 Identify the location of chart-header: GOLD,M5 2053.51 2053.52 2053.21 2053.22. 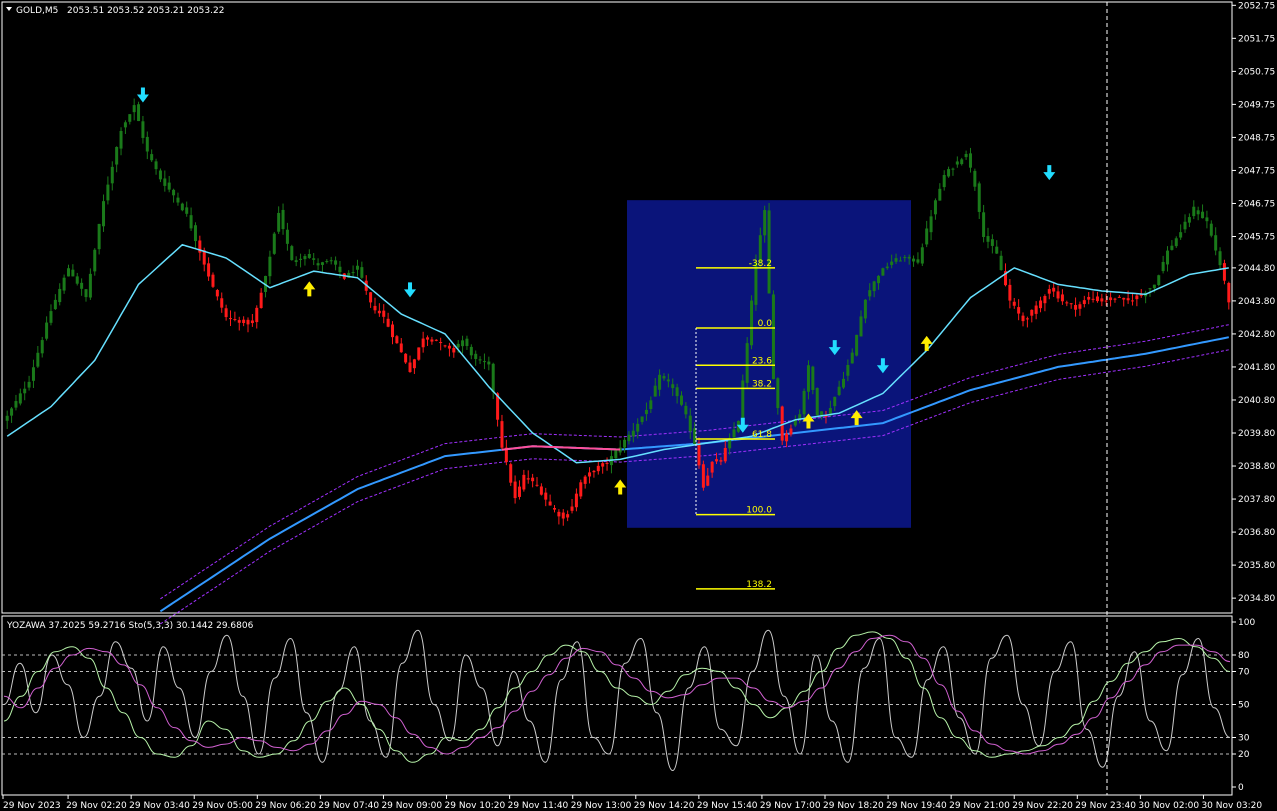
(115, 11).